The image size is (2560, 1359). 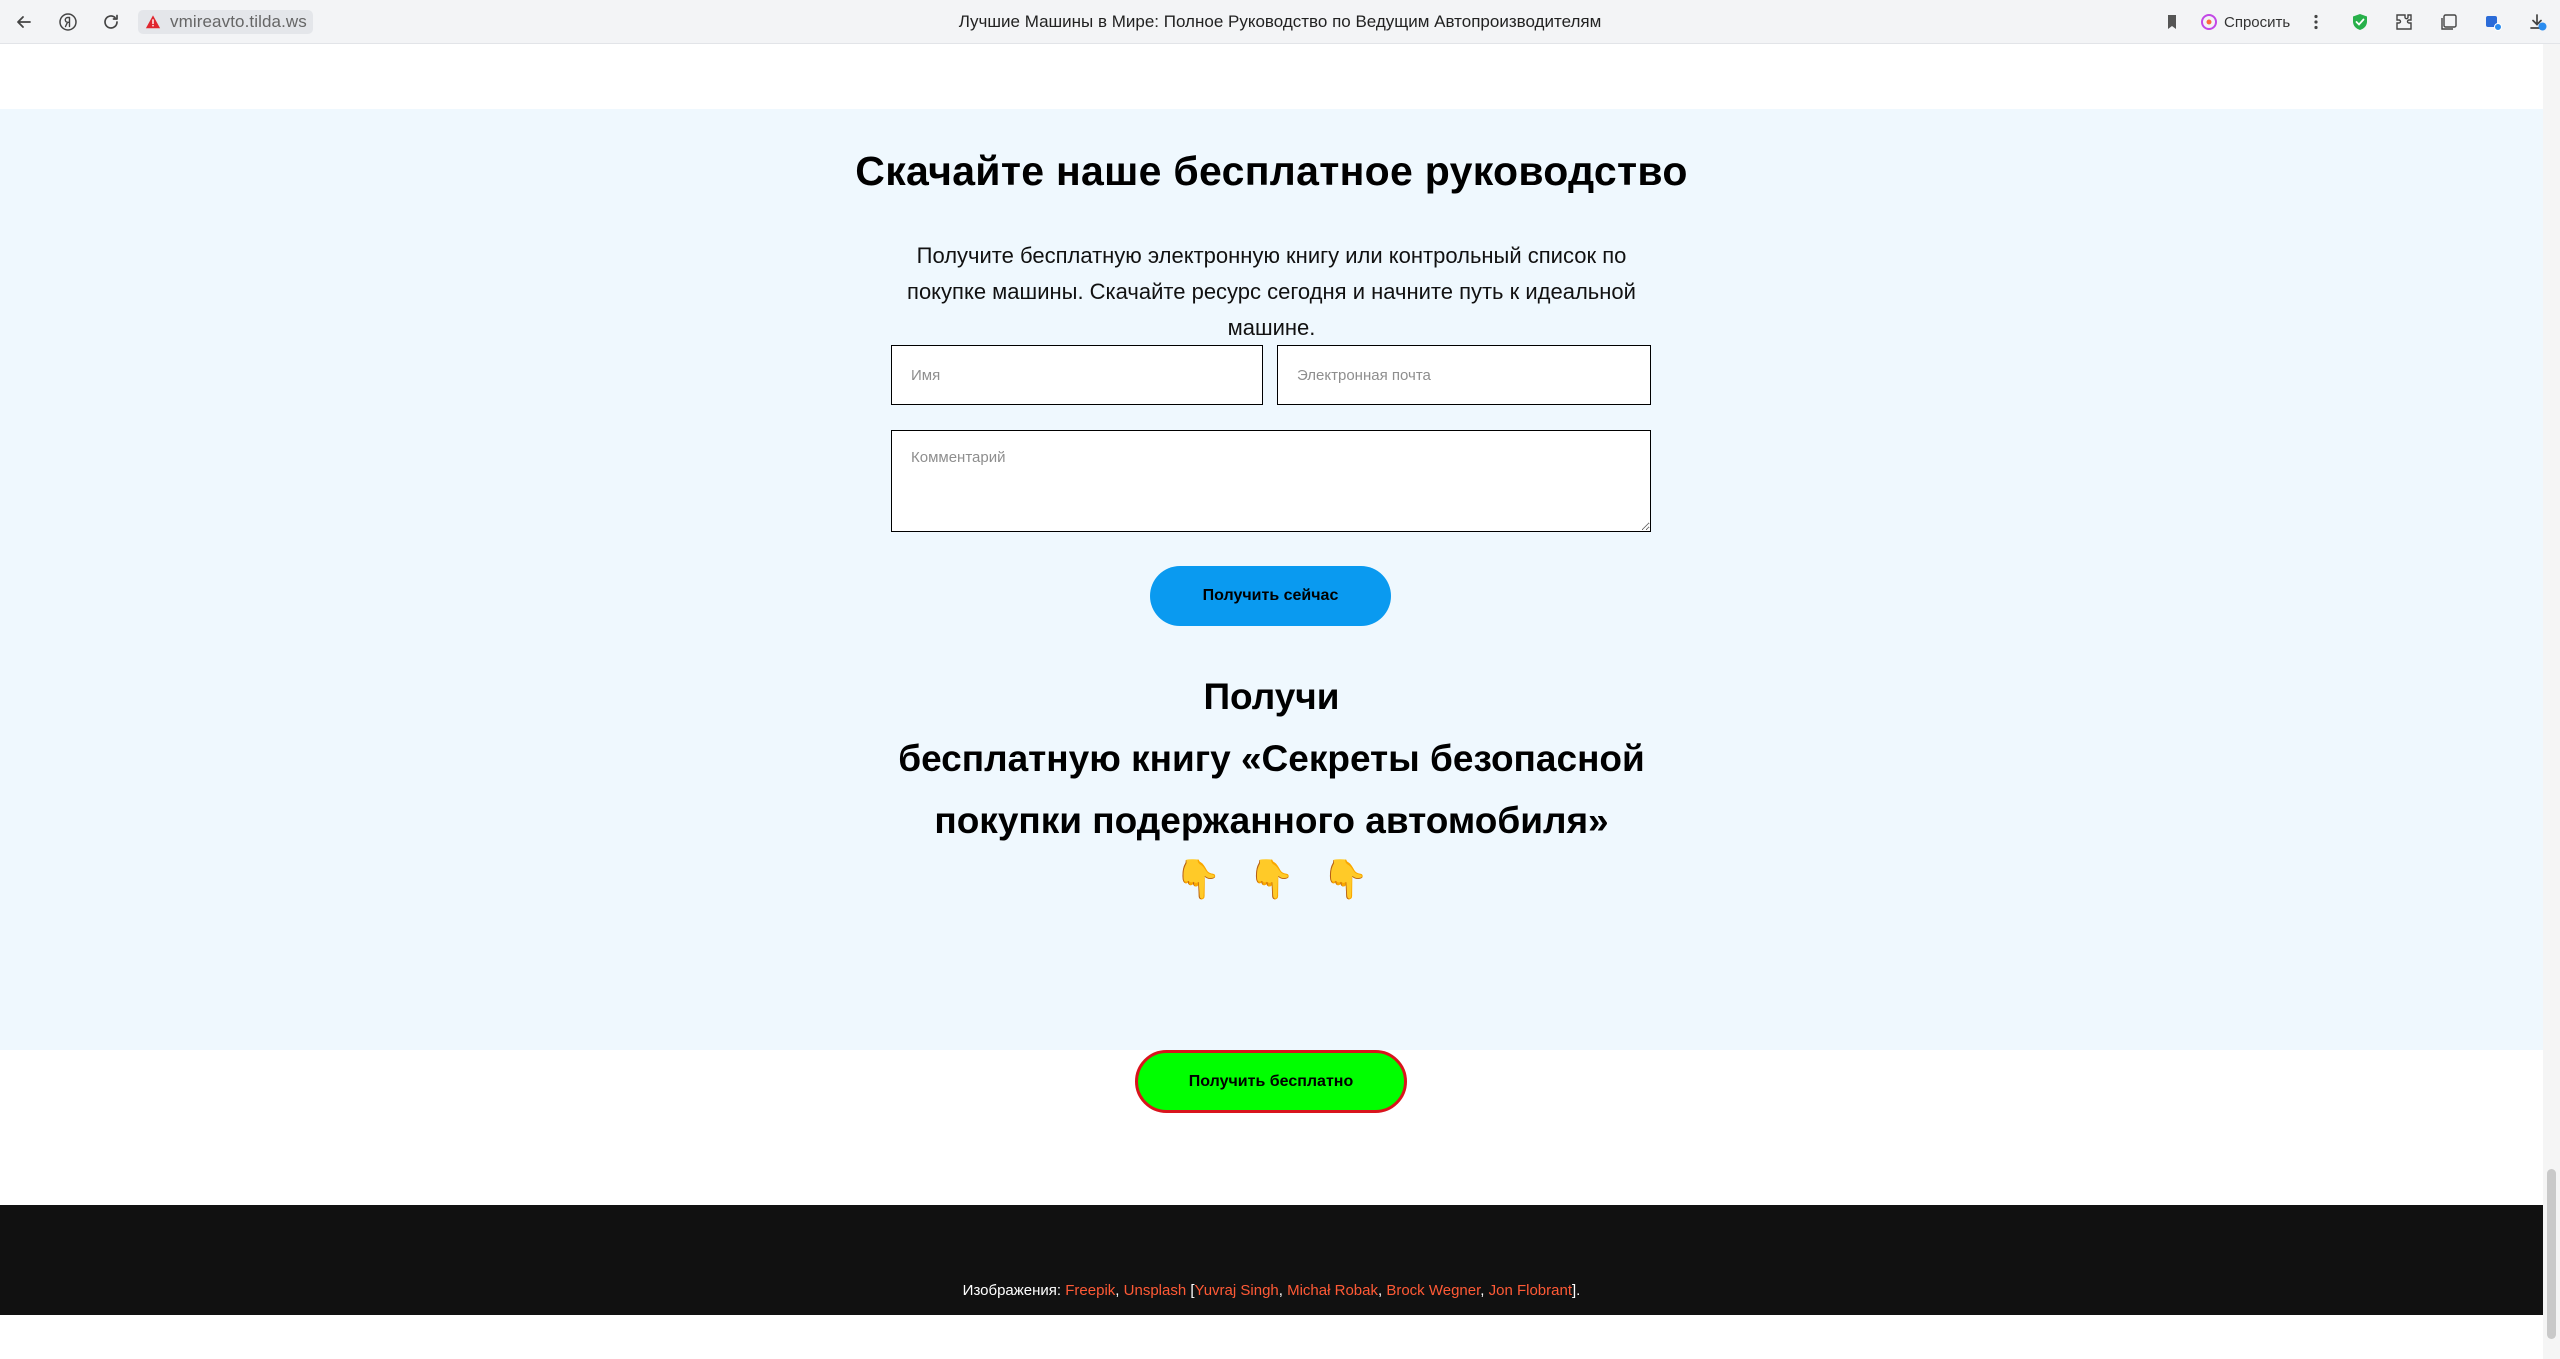 I want to click on ask-button: Спросить, so click(x=2245, y=22).